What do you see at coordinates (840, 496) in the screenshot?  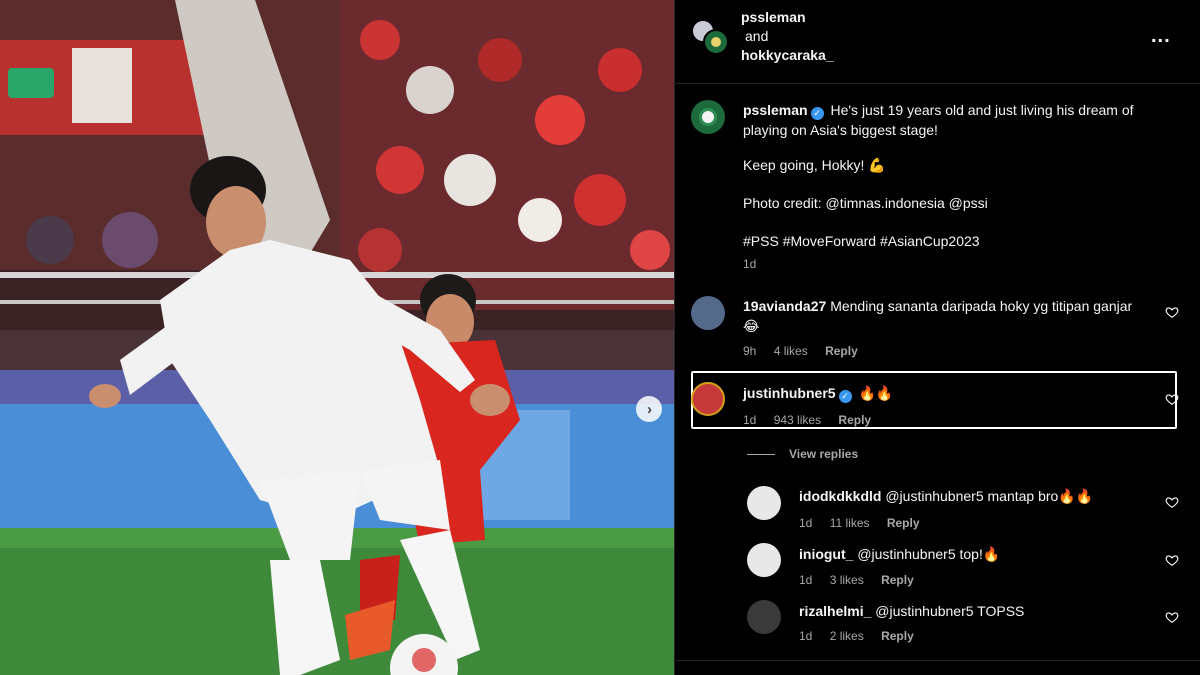 I see `reply-username: idodkdkkdld` at bounding box center [840, 496].